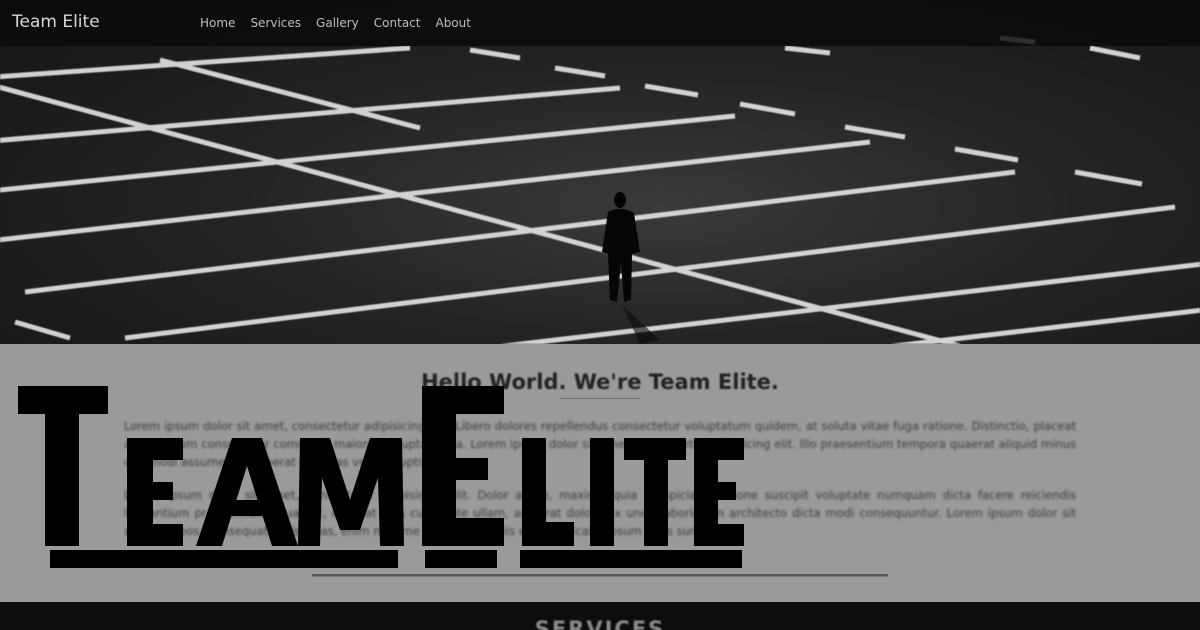 This screenshot has height=630, width=1200. I want to click on nav-links: Home Services Gallery Contact About, so click(343, 23).